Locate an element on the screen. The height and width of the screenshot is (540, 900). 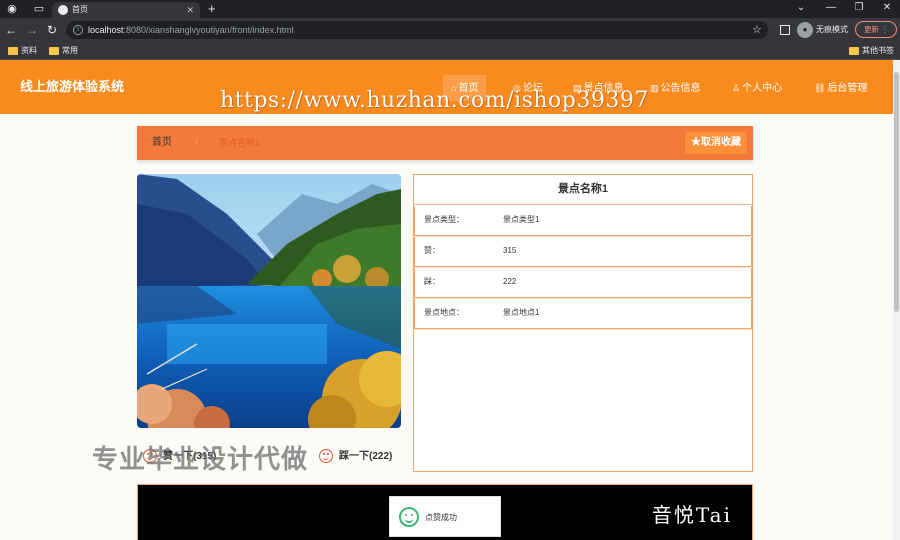
breadcrumb-home: 首页 is located at coordinates (162, 143).